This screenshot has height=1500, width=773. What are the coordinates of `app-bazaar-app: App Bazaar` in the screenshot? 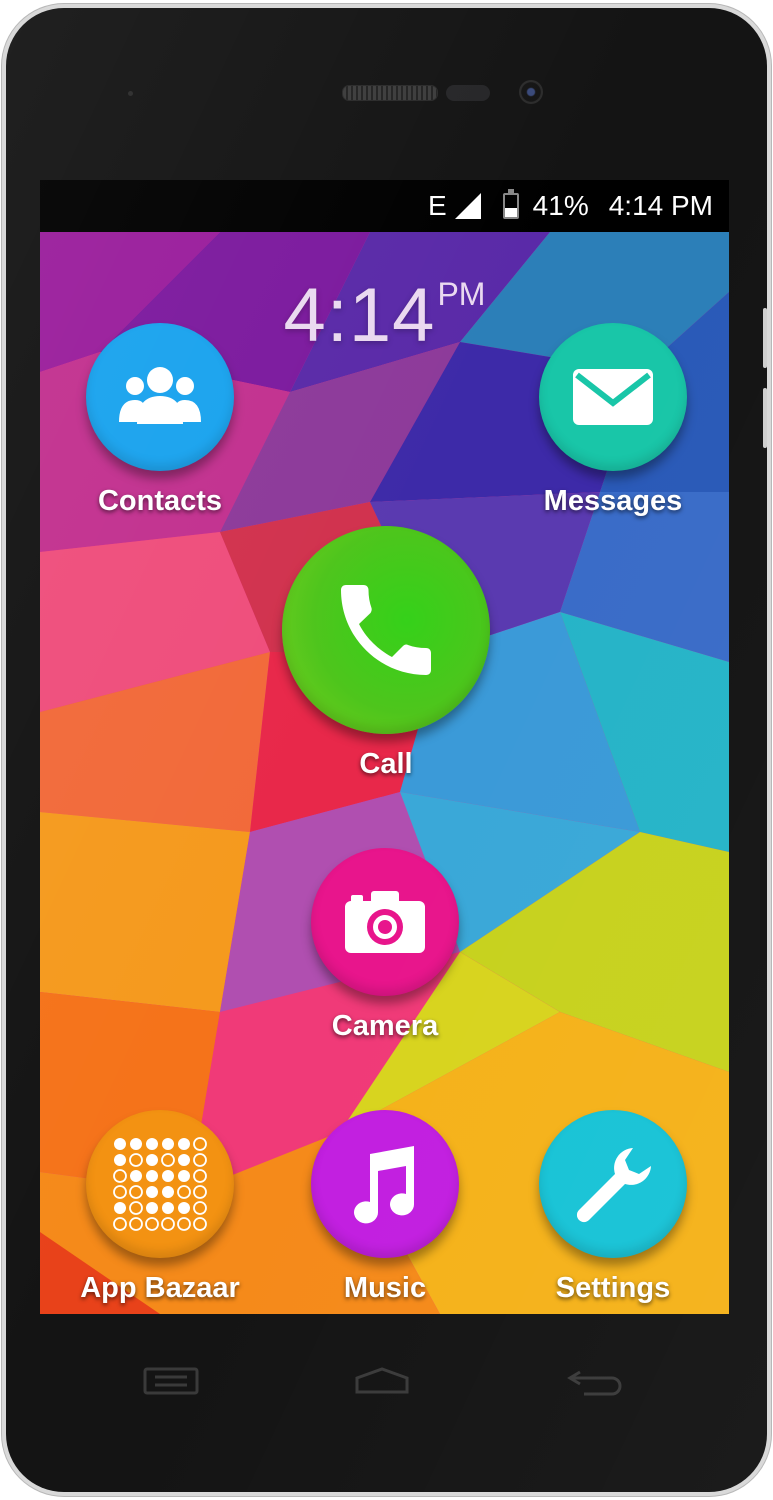 It's located at (160, 1207).